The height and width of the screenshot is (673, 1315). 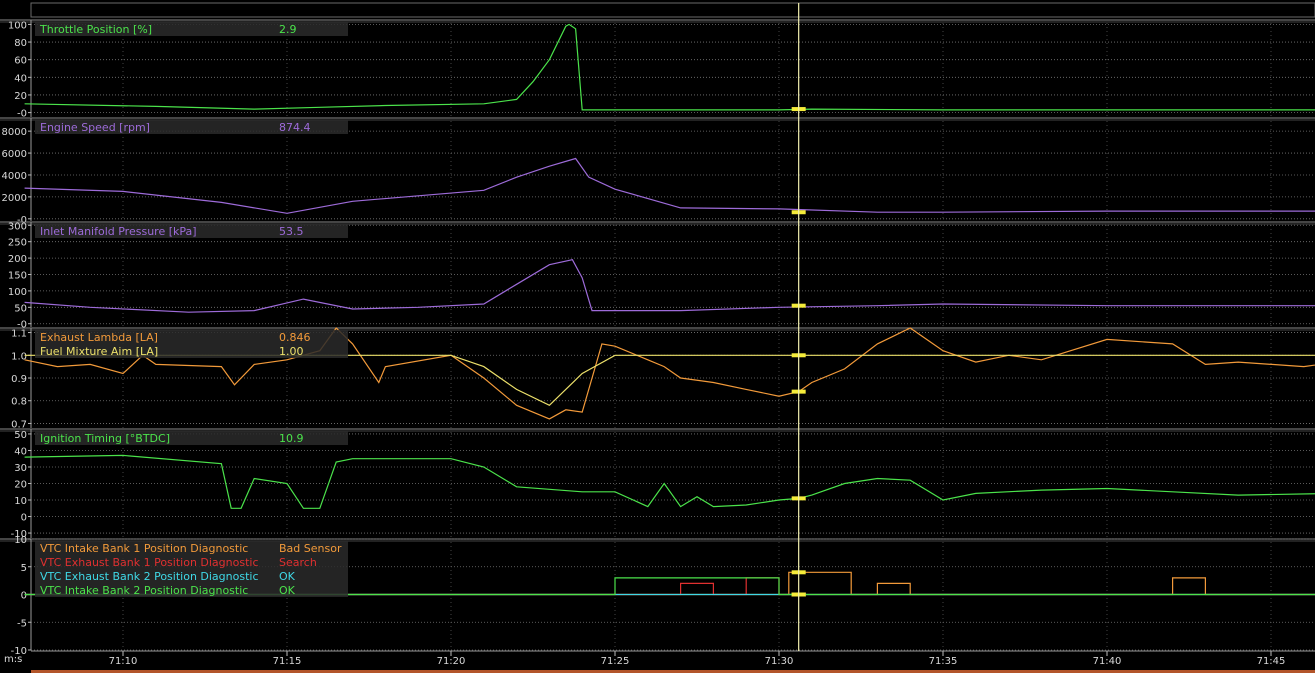 What do you see at coordinates (672, 10) in the screenshot?
I see `top-strip` at bounding box center [672, 10].